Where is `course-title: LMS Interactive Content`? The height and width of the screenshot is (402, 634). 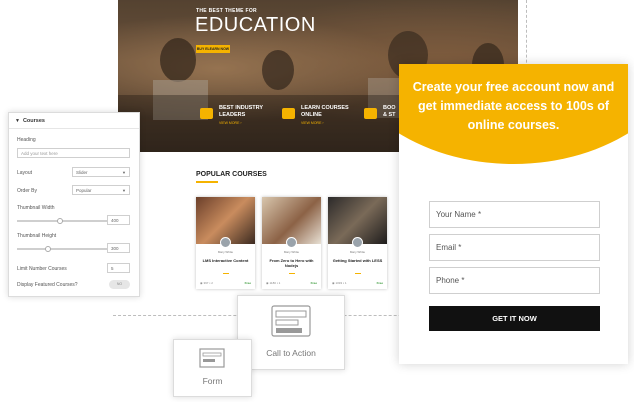 course-title: LMS Interactive Content is located at coordinates (225, 260).